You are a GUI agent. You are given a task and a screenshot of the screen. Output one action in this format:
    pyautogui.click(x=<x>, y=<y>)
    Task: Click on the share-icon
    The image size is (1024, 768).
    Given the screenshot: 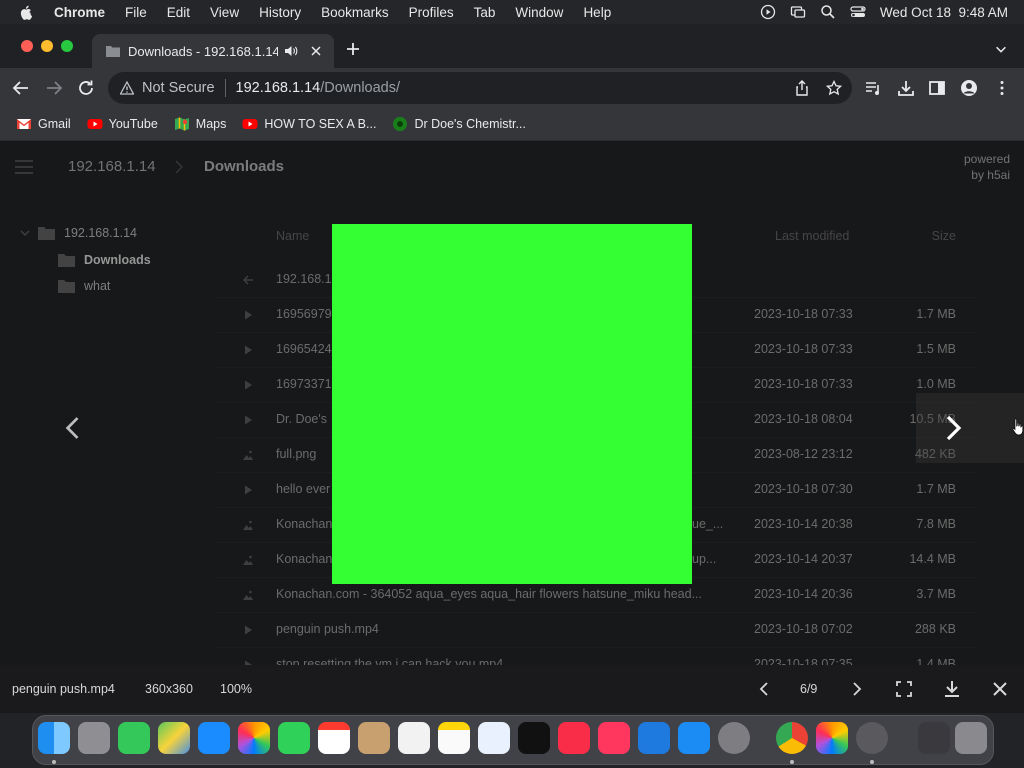 What is the action you would take?
    pyautogui.click(x=802, y=88)
    